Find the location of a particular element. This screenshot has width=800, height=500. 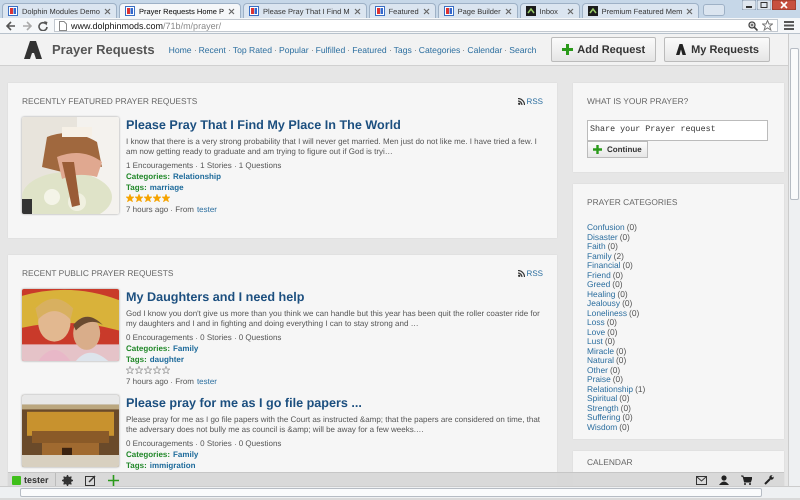

mail-icon is located at coordinates (701, 480).